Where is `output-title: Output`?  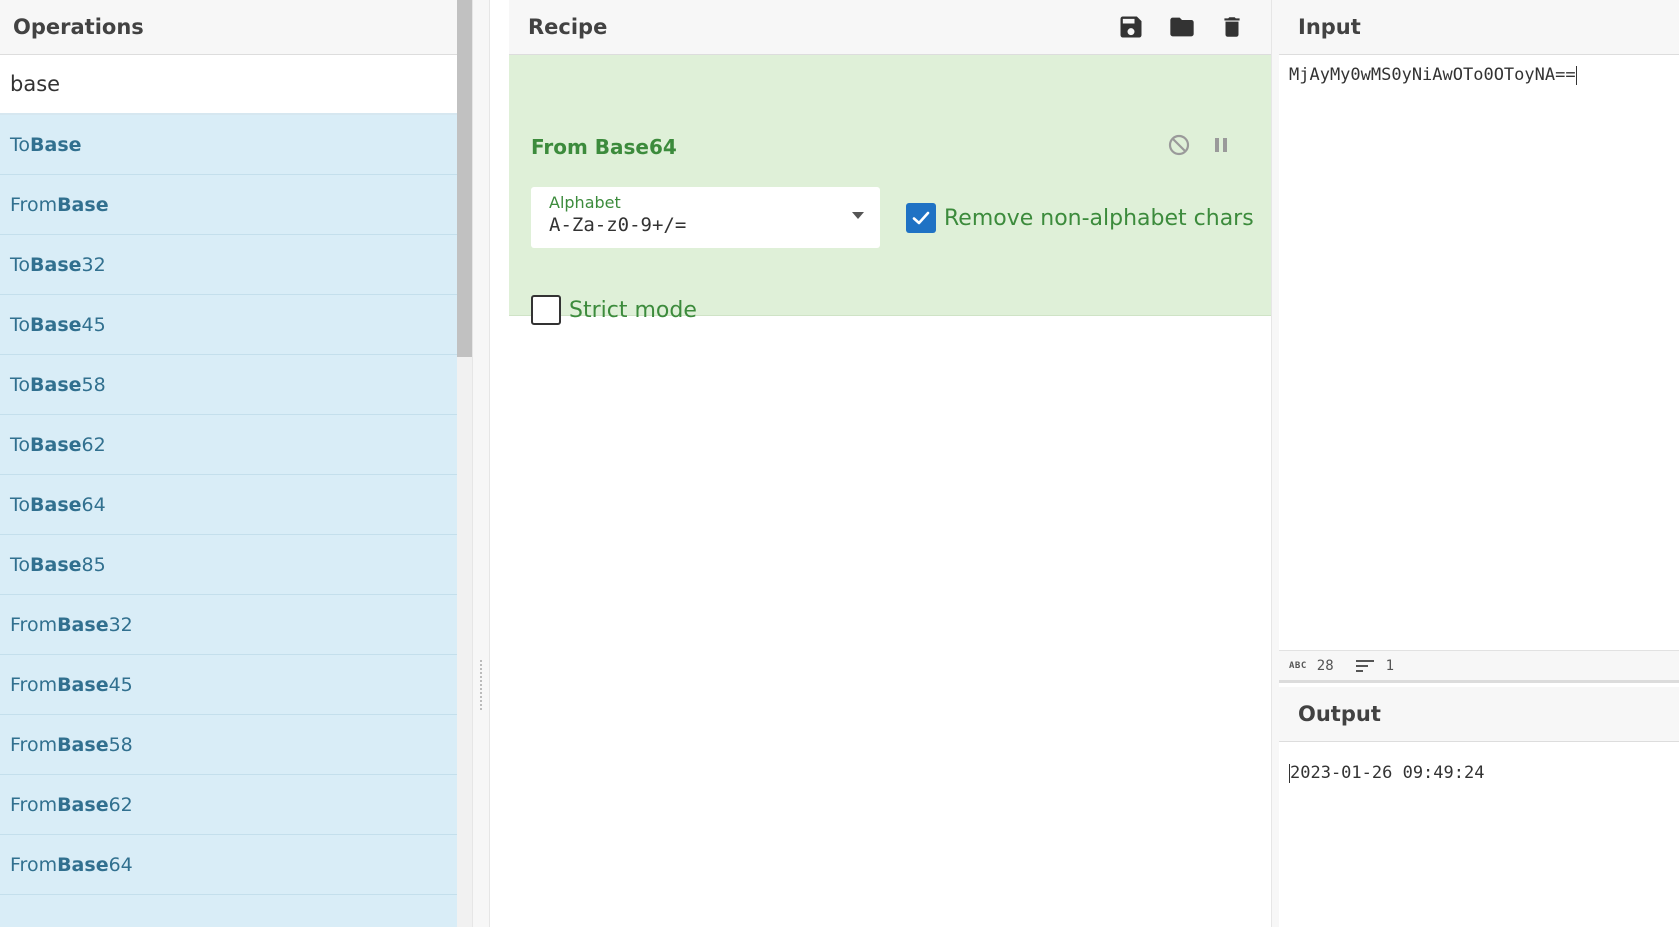 output-title: Output is located at coordinates (1479, 714).